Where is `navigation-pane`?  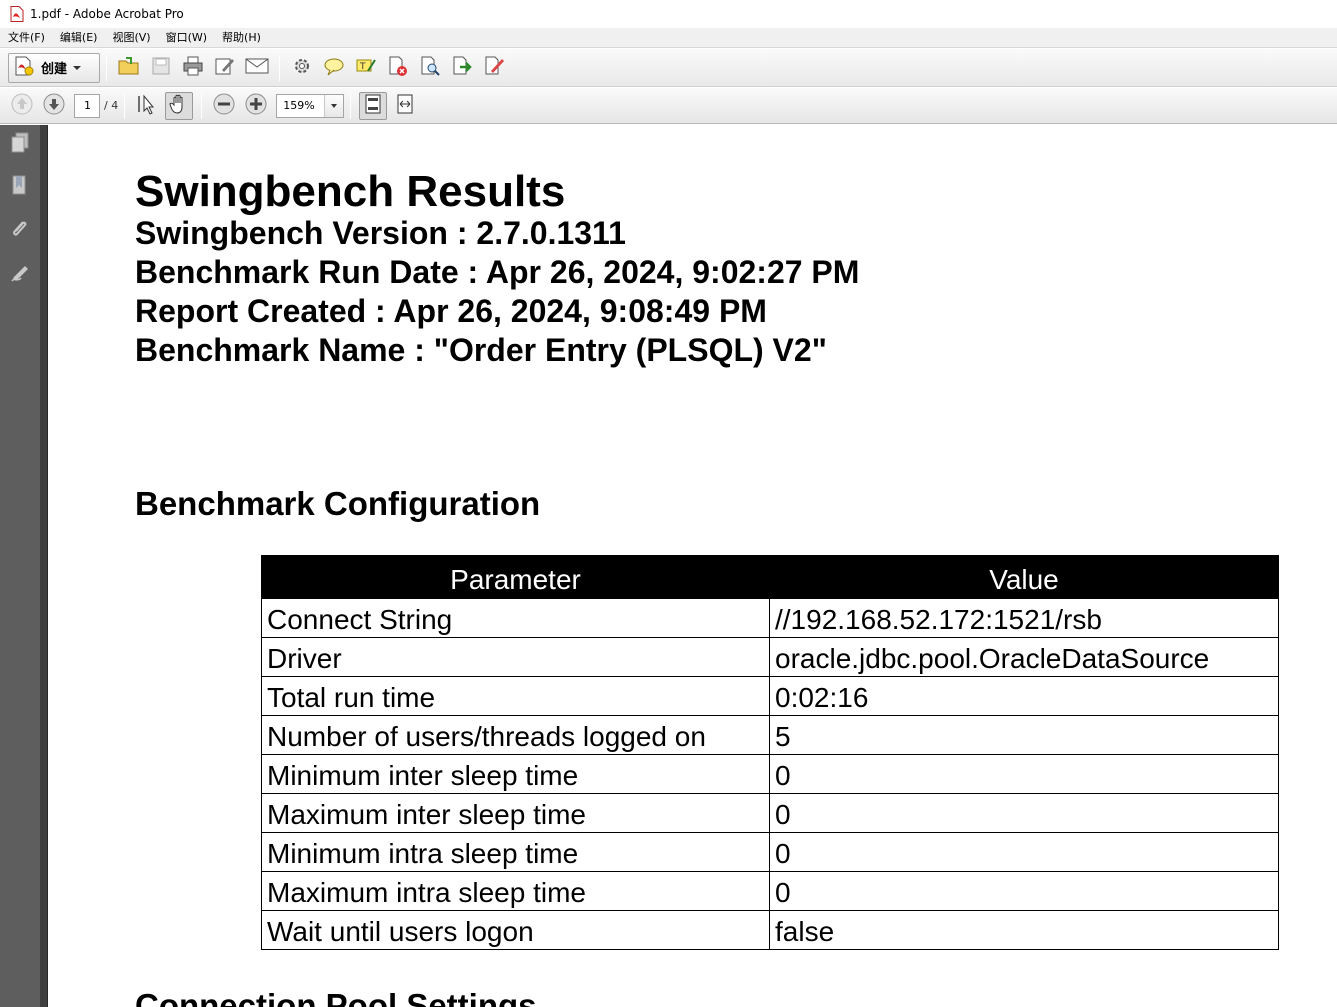
navigation-pane is located at coordinates (20, 566).